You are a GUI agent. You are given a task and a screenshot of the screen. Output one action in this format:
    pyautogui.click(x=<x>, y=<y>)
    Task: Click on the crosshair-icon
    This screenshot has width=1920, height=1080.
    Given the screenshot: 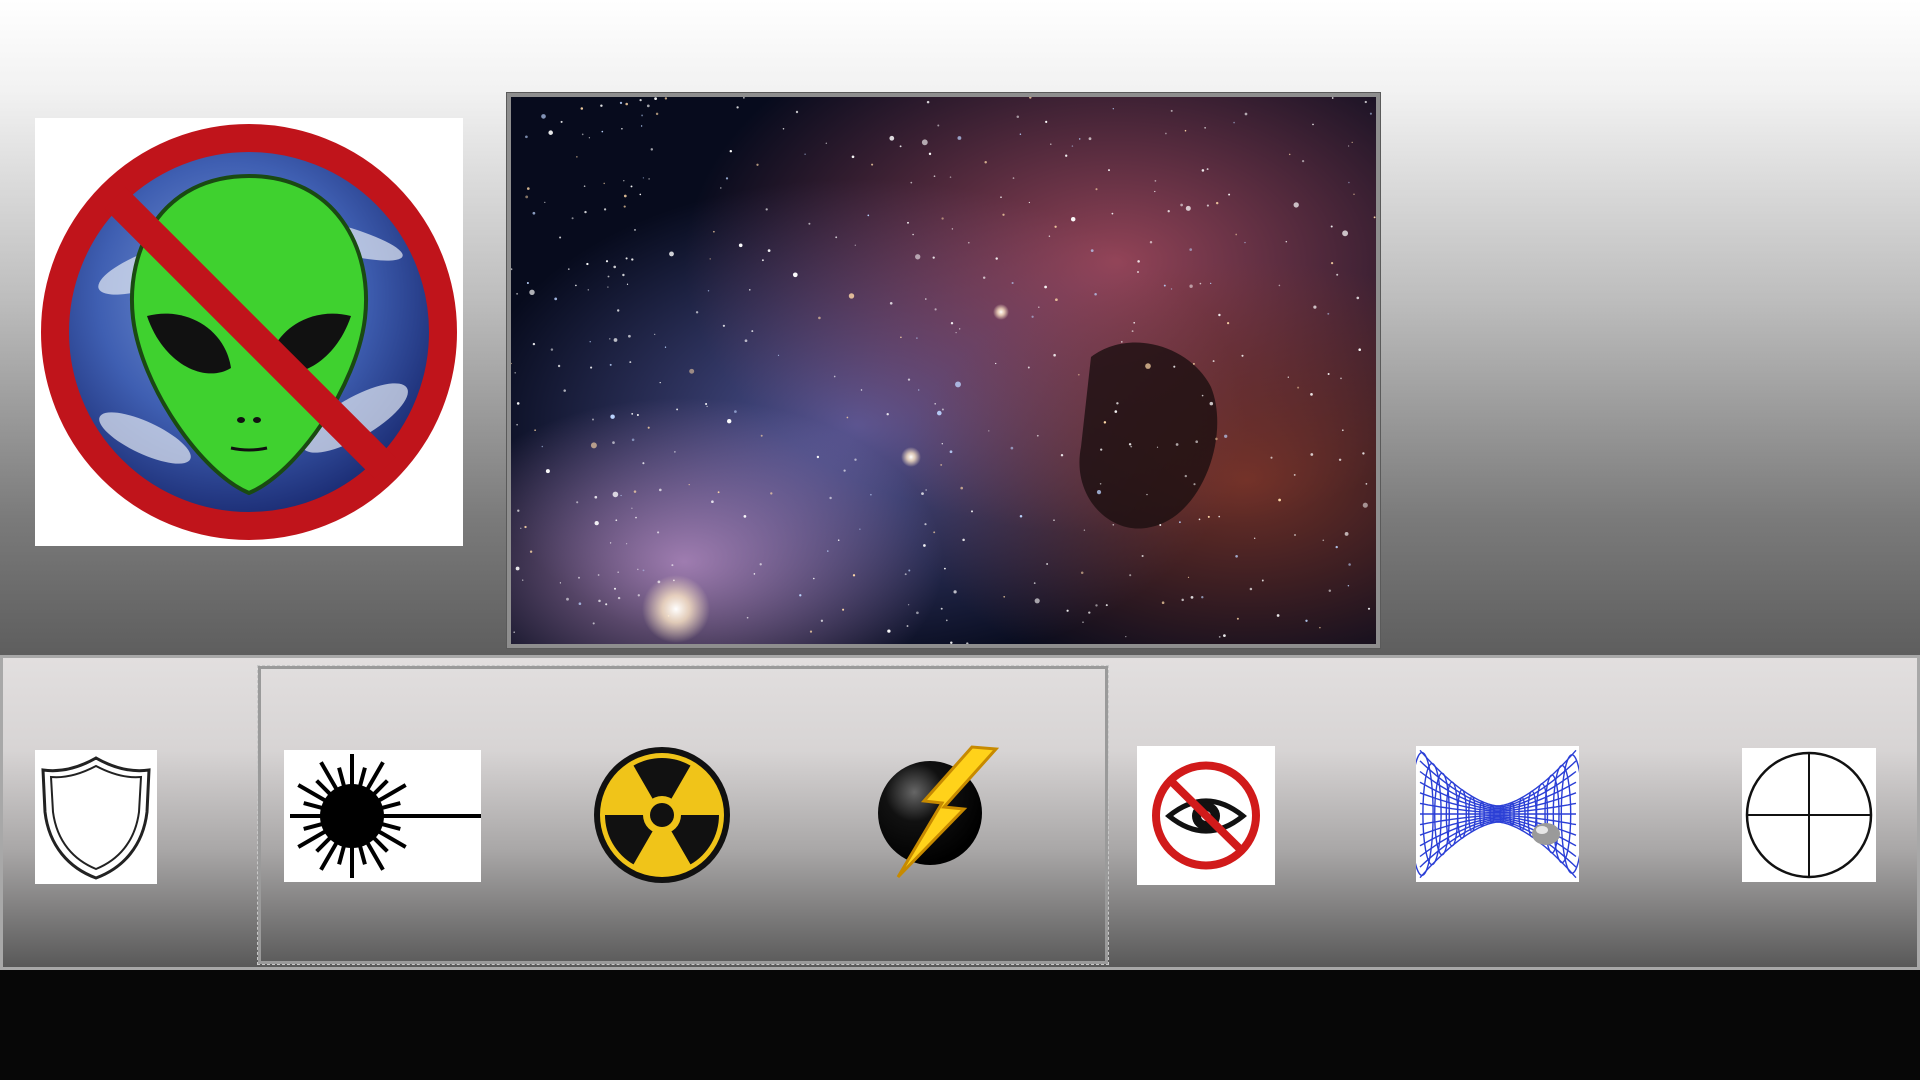 What is the action you would take?
    pyautogui.click(x=1809, y=815)
    